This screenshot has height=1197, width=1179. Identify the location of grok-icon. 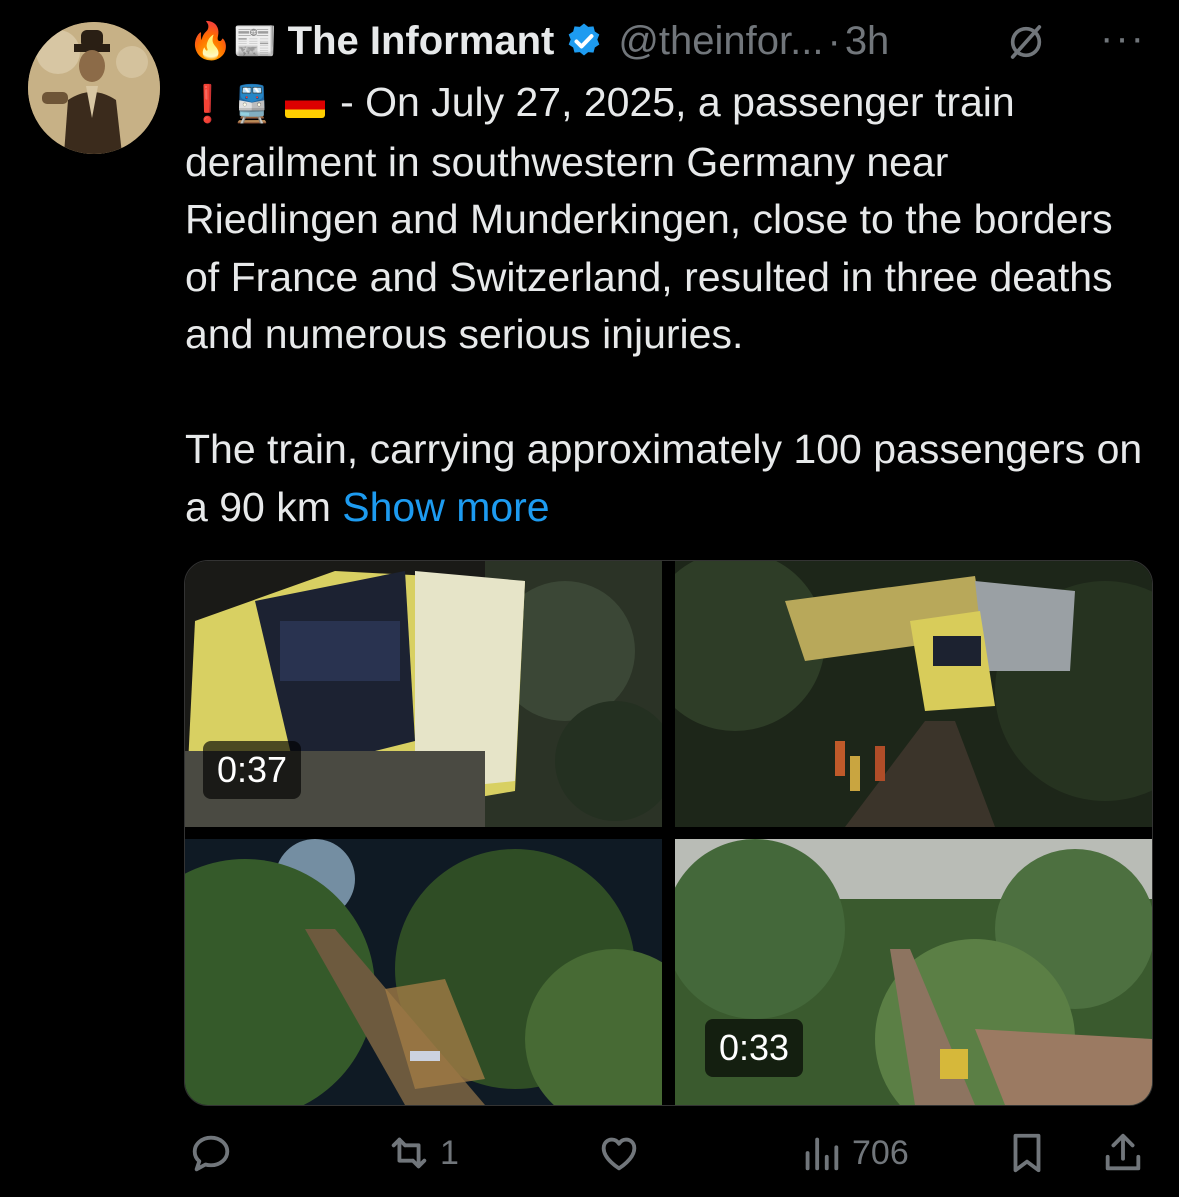
(1026, 42).